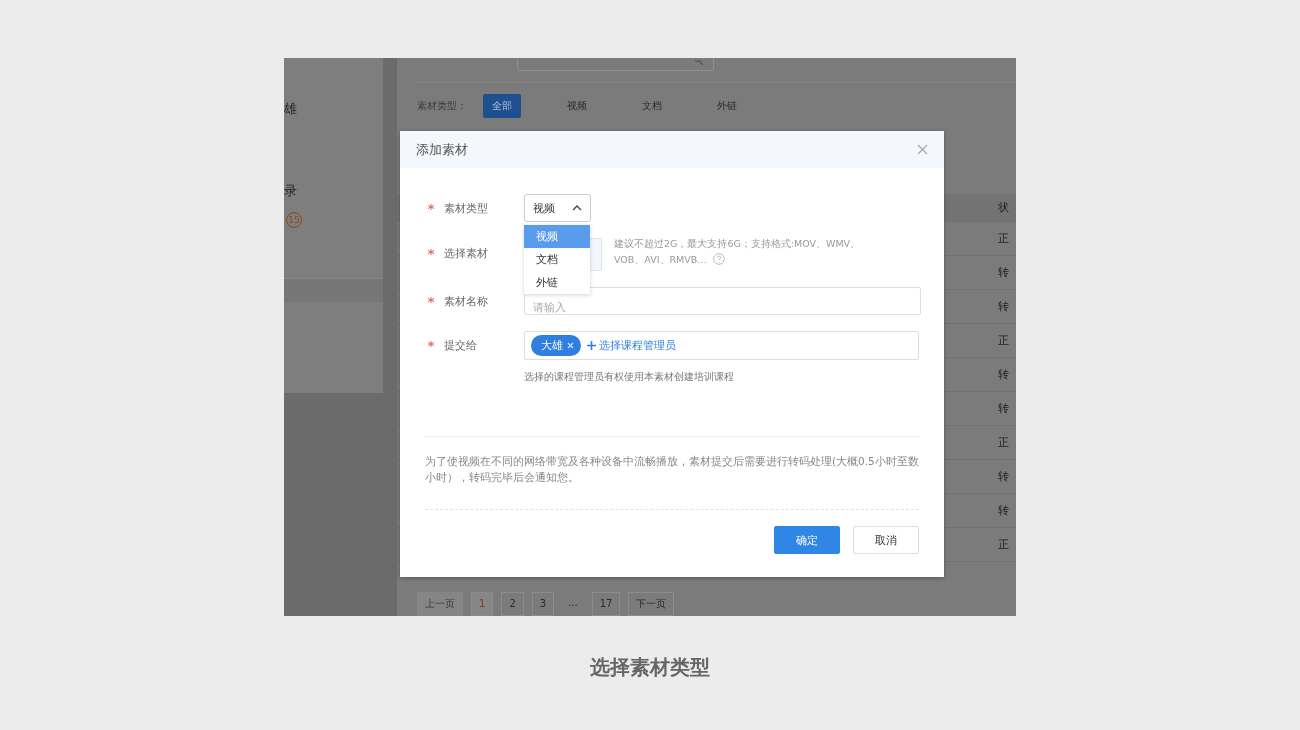 This screenshot has width=1300, height=730. I want to click on page-button: 3, so click(543, 604).